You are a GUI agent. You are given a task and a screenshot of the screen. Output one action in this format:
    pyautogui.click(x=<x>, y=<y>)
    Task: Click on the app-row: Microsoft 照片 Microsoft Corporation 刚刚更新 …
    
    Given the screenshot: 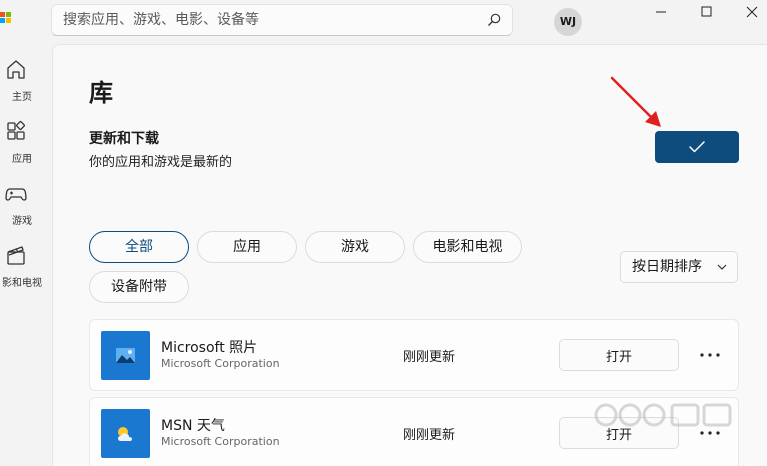 What is the action you would take?
    pyautogui.click(x=414, y=355)
    